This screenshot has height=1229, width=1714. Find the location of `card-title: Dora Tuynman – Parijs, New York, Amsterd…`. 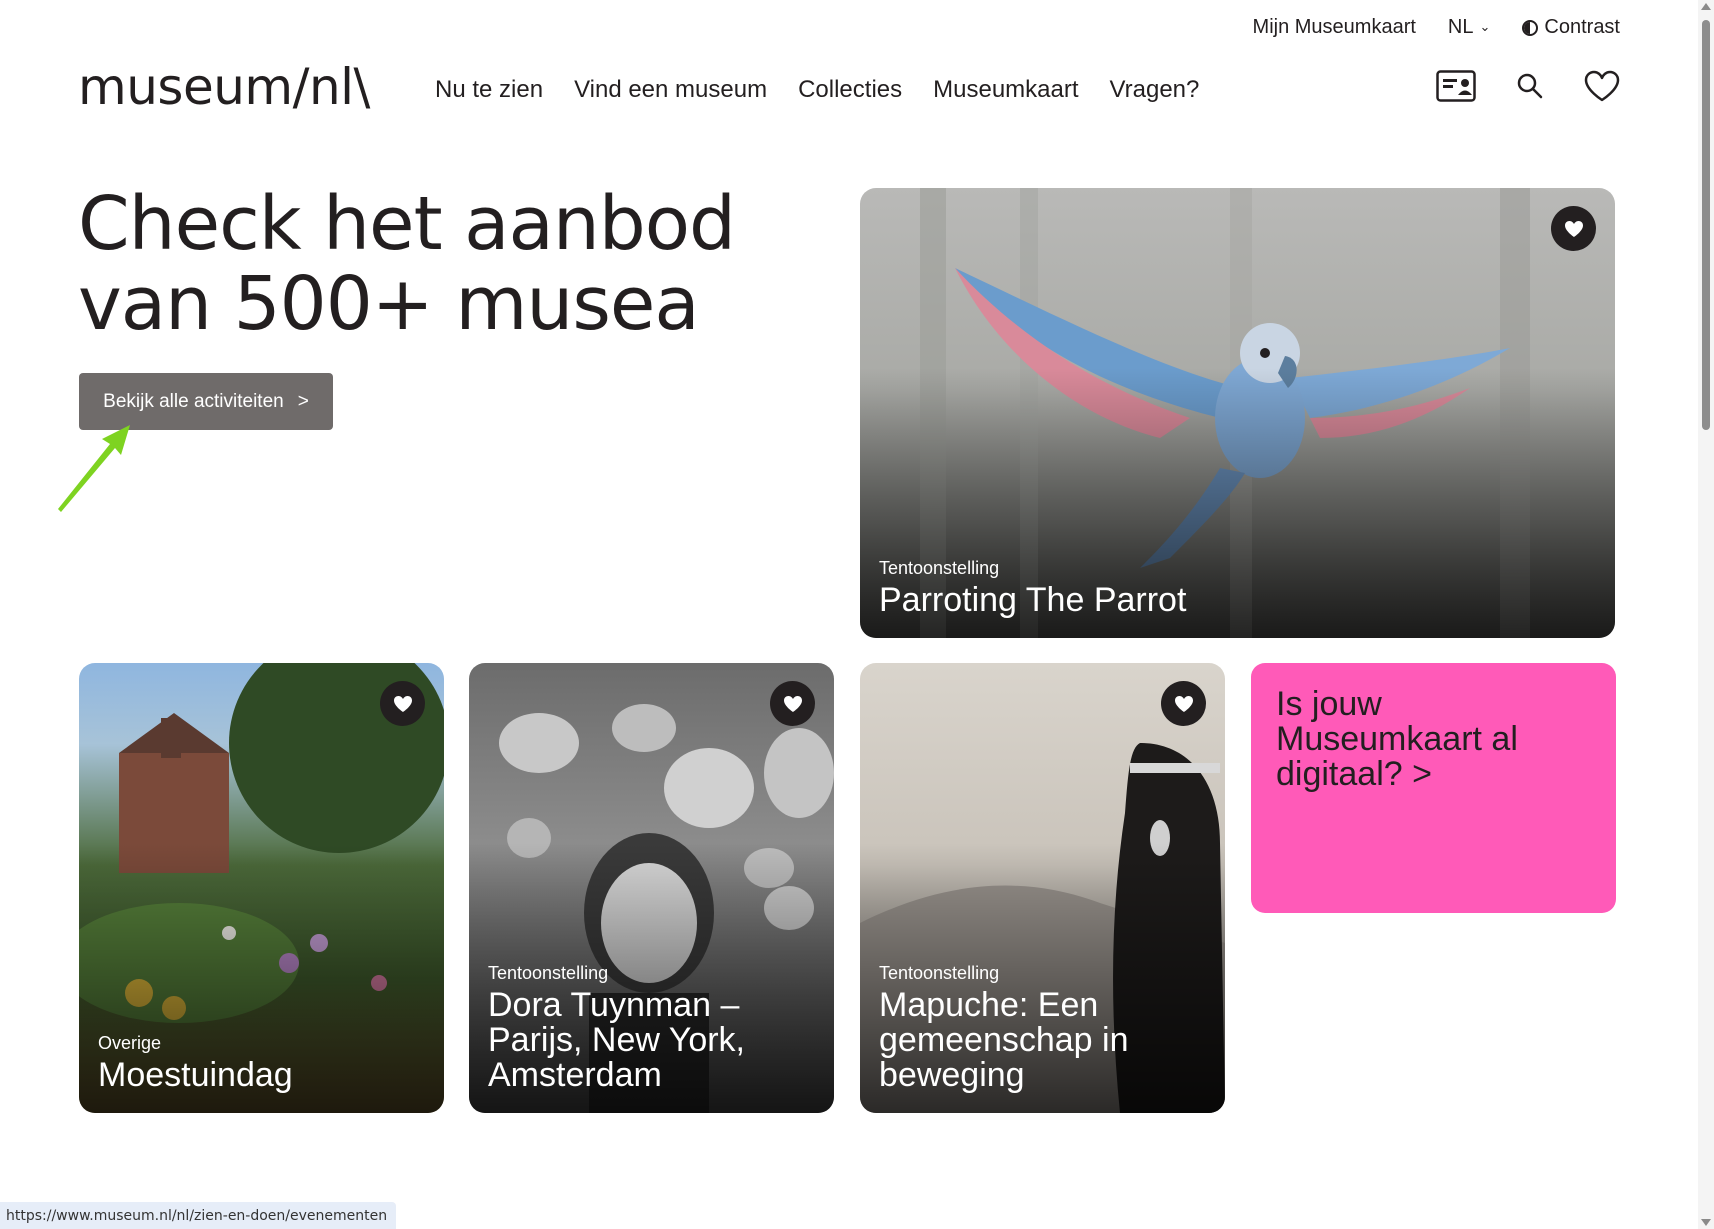

card-title: Dora Tuynman – Parijs, New York, Amsterd… is located at coordinates (616, 1040).